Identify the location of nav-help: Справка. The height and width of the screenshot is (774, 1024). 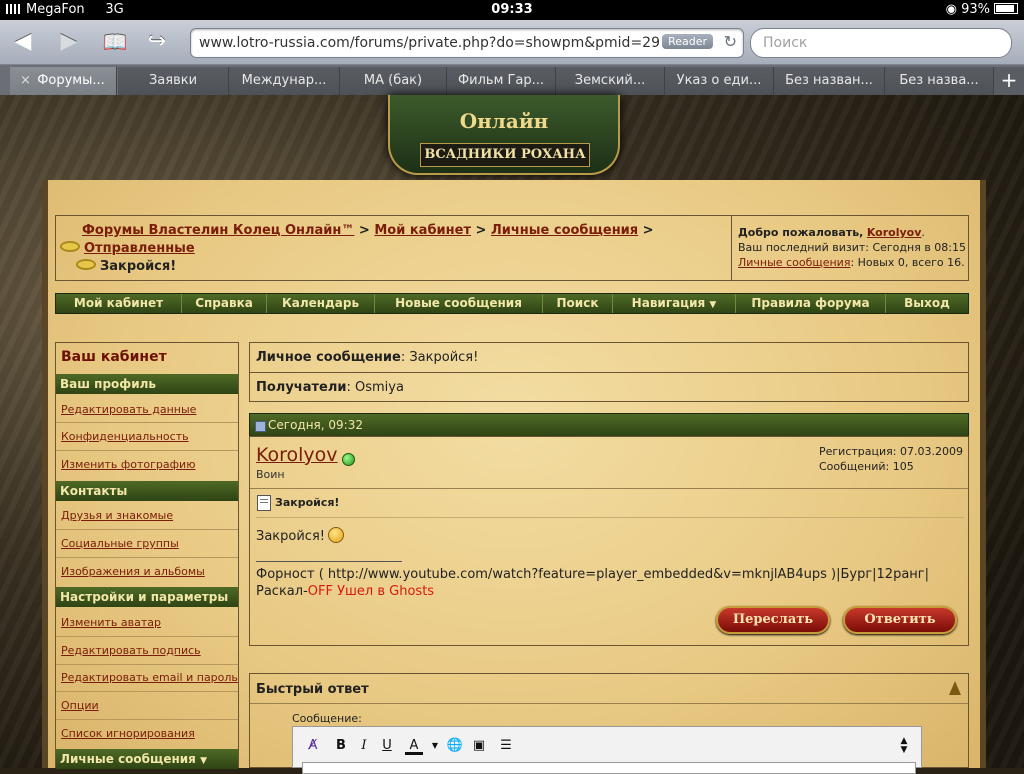
(224, 303).